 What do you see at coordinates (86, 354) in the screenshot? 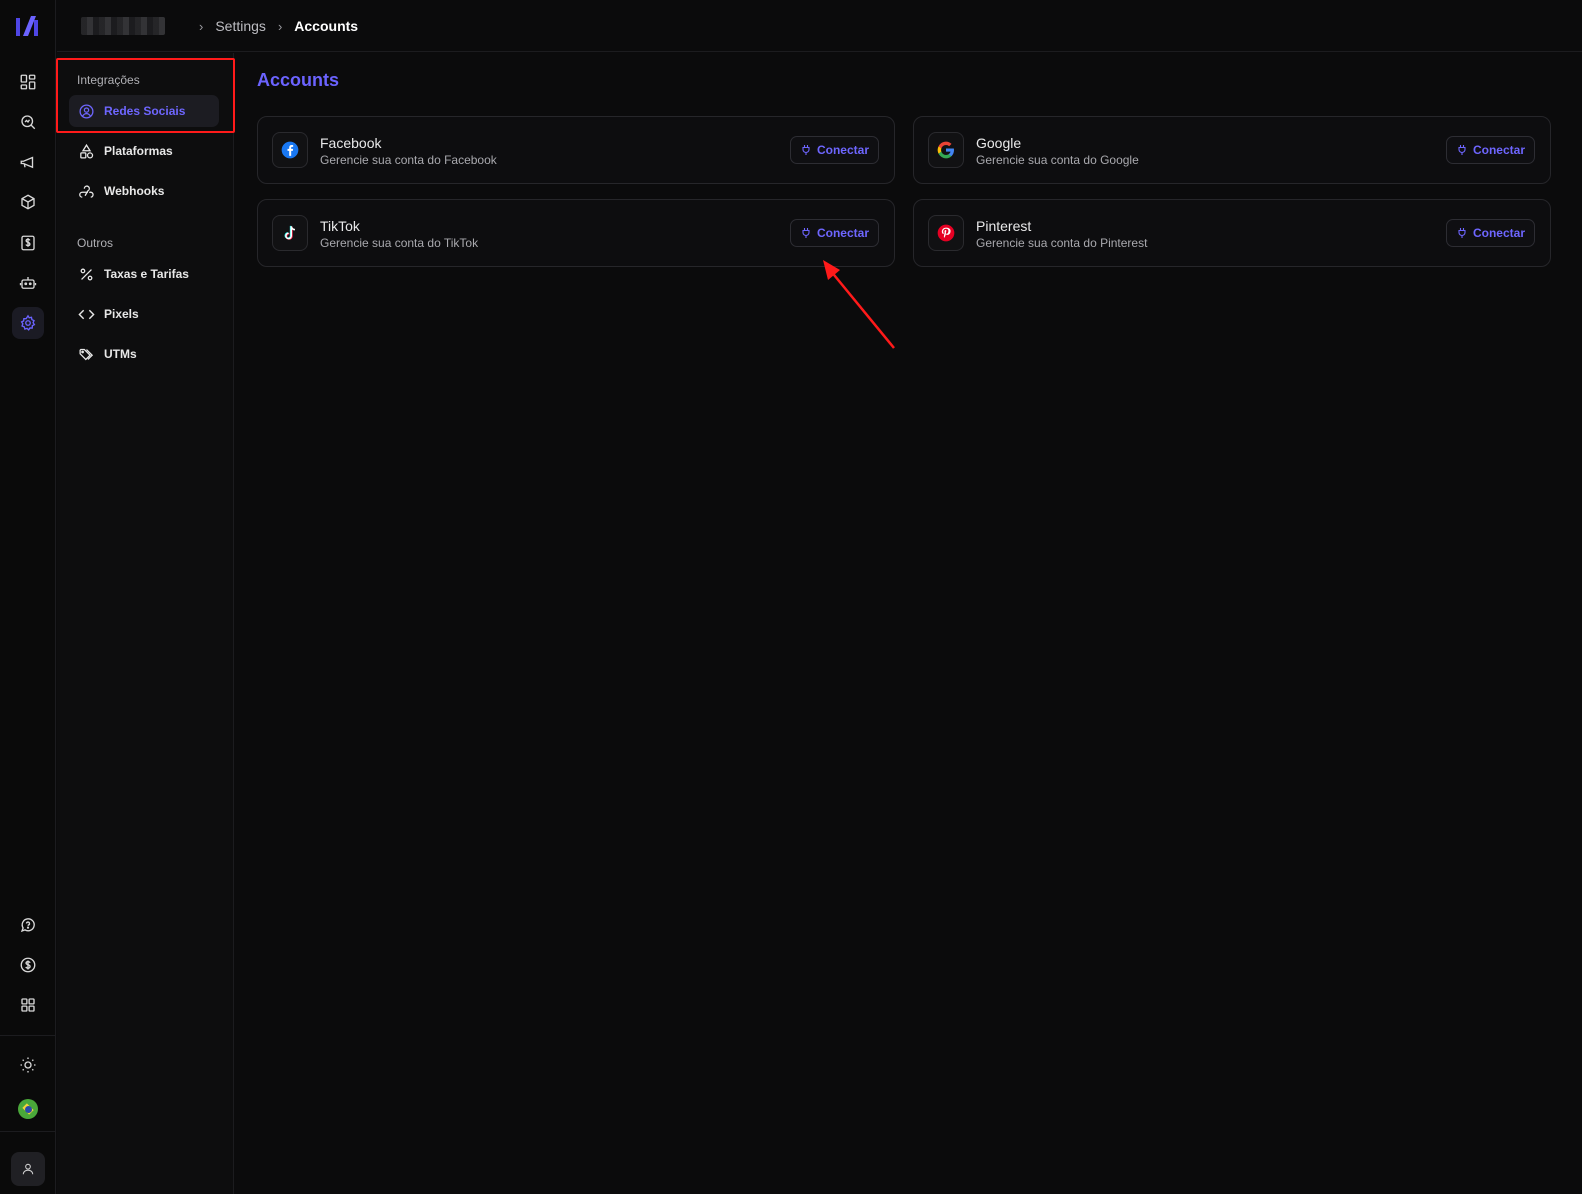
I see `tags-icon` at bounding box center [86, 354].